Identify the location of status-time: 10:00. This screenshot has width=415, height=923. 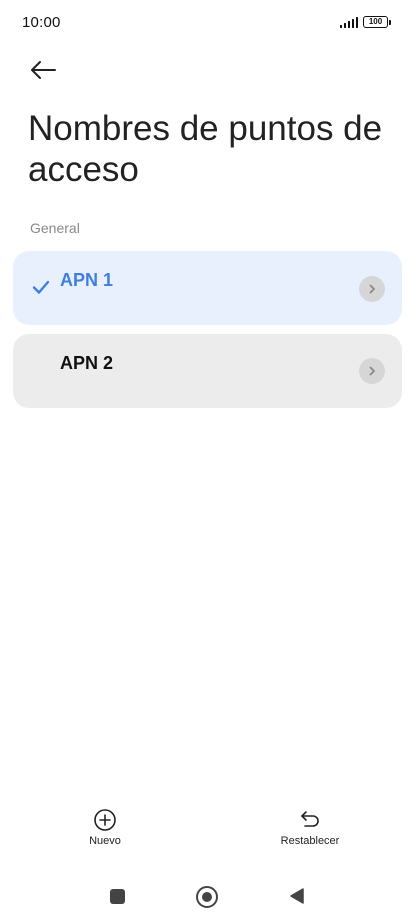
(41, 22).